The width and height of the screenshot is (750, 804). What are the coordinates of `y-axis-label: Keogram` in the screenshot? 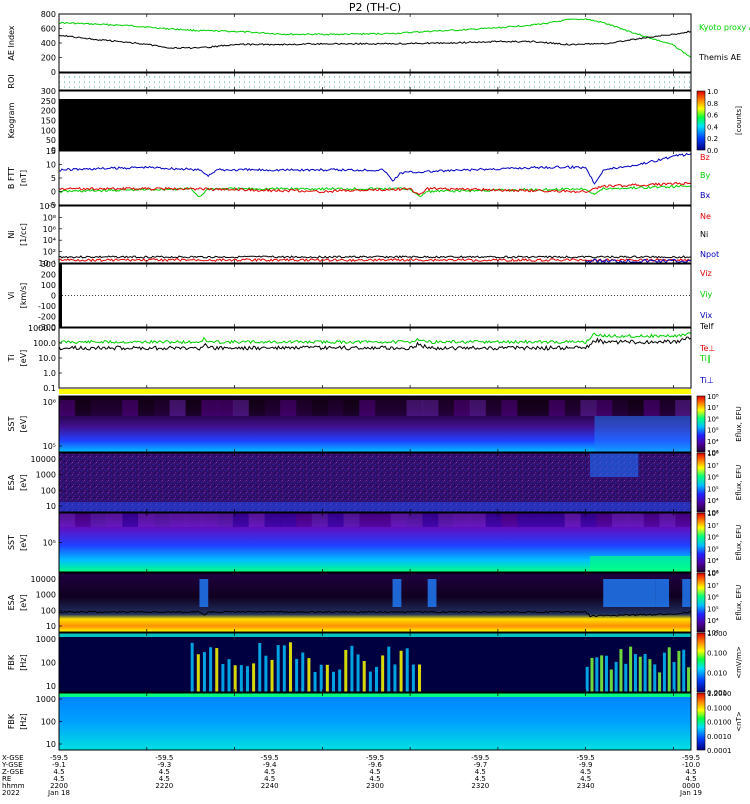 It's located at (11, 120).